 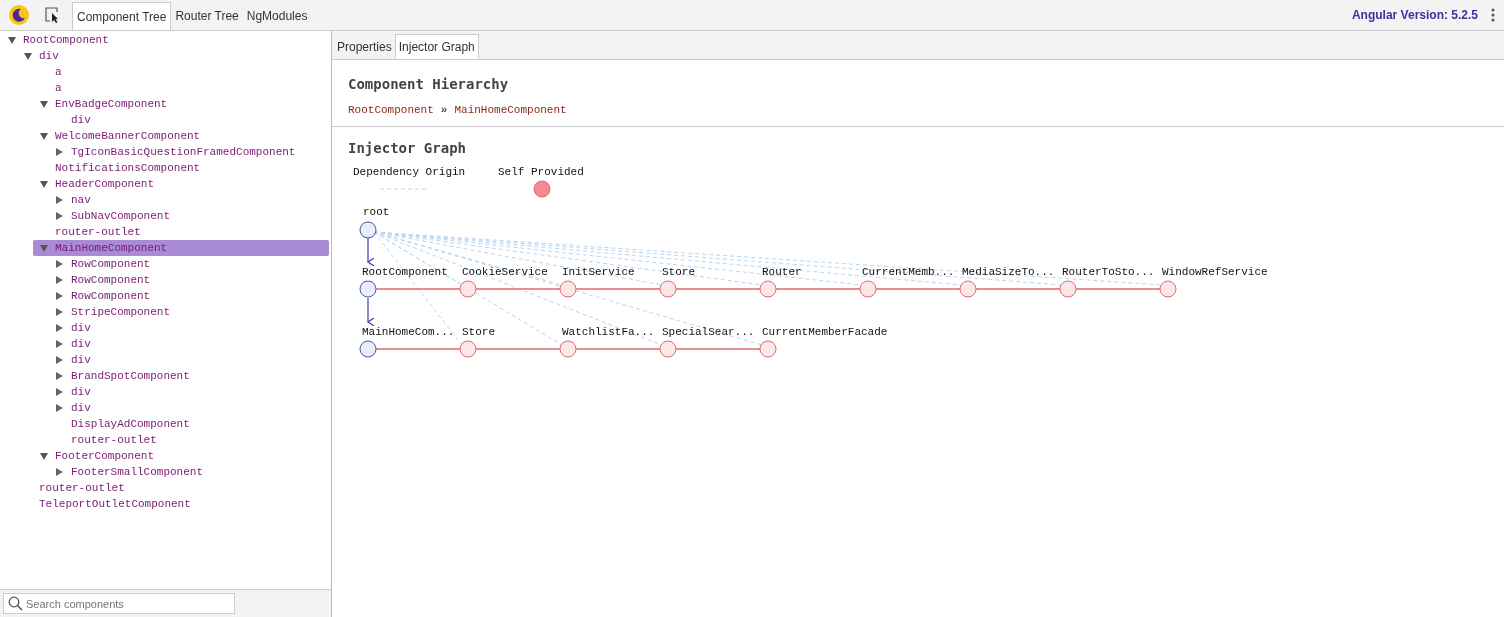 What do you see at coordinates (541, 172) in the screenshot?
I see `legend-label: Self Provided` at bounding box center [541, 172].